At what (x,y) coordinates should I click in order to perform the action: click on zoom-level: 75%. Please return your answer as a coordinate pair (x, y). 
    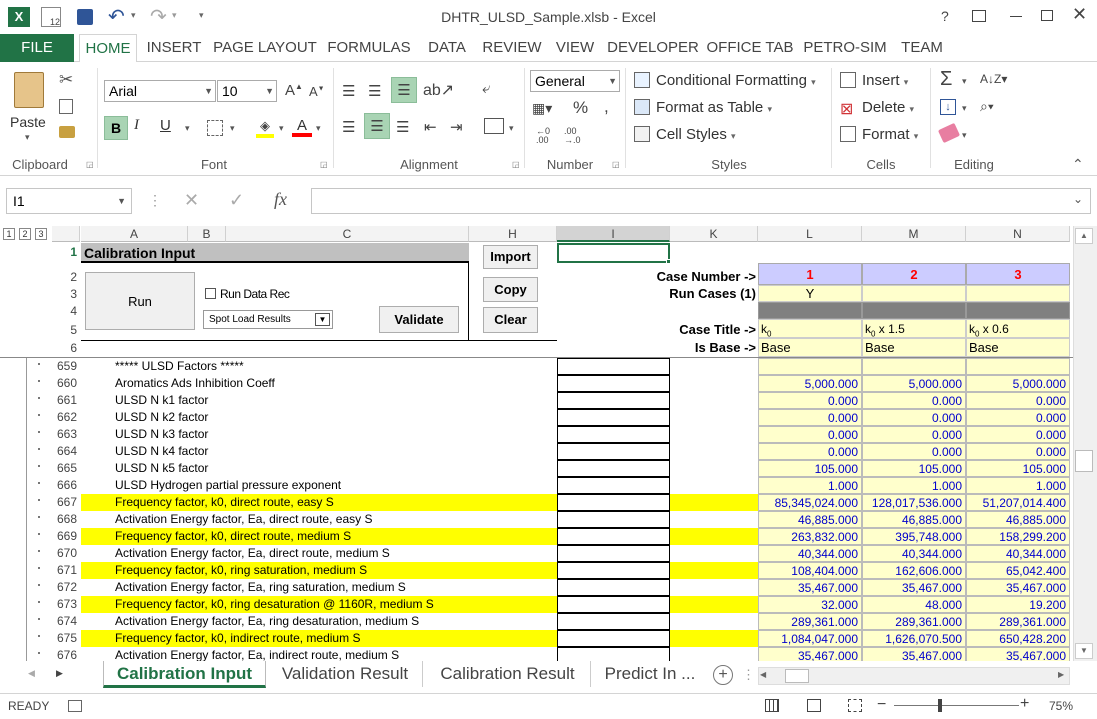
    Looking at the image, I should click on (1061, 706).